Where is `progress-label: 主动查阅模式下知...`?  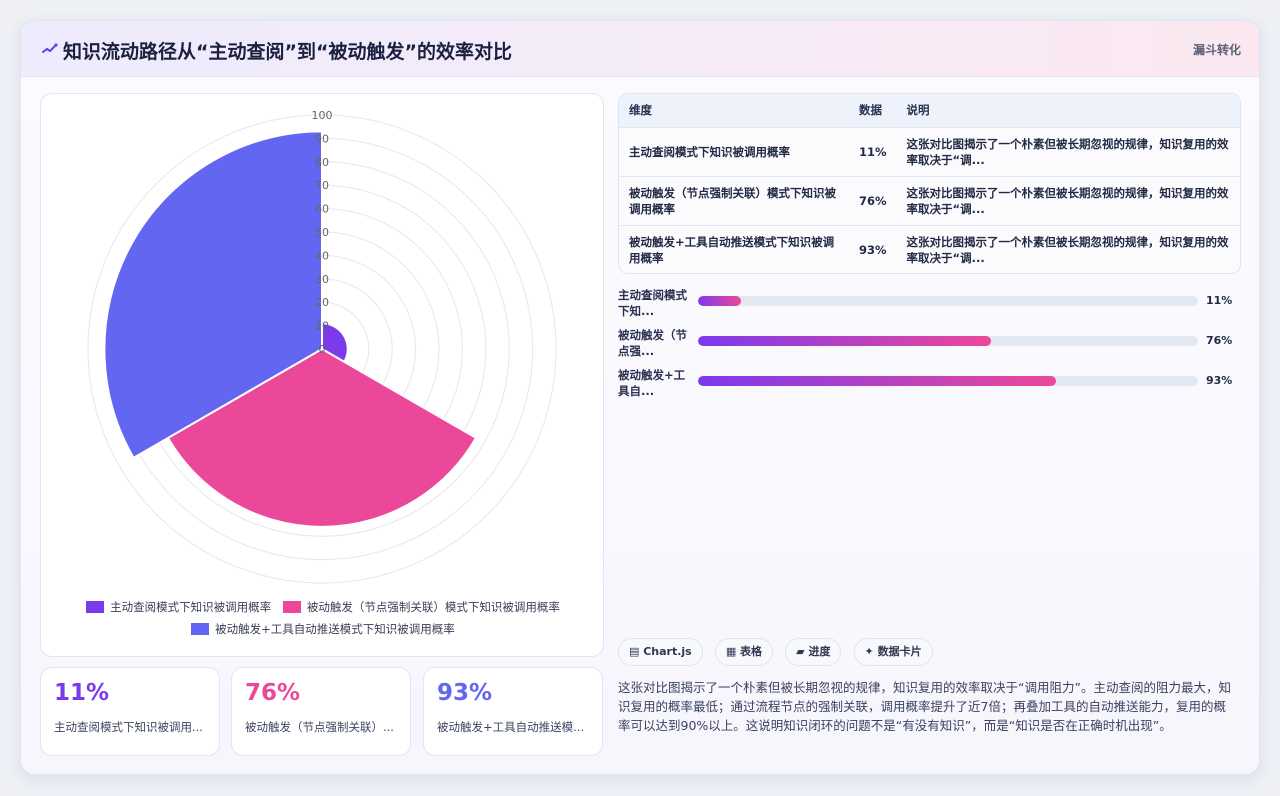 progress-label: 主动查阅模式下知... is located at coordinates (652, 303).